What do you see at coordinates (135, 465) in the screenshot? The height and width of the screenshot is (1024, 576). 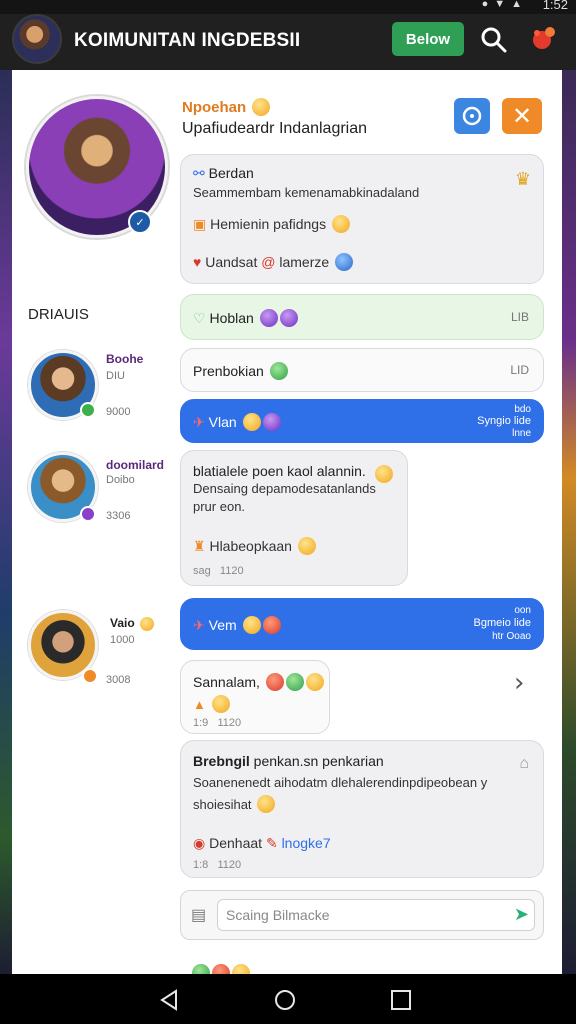 I see `user-name: doomilard` at bounding box center [135, 465].